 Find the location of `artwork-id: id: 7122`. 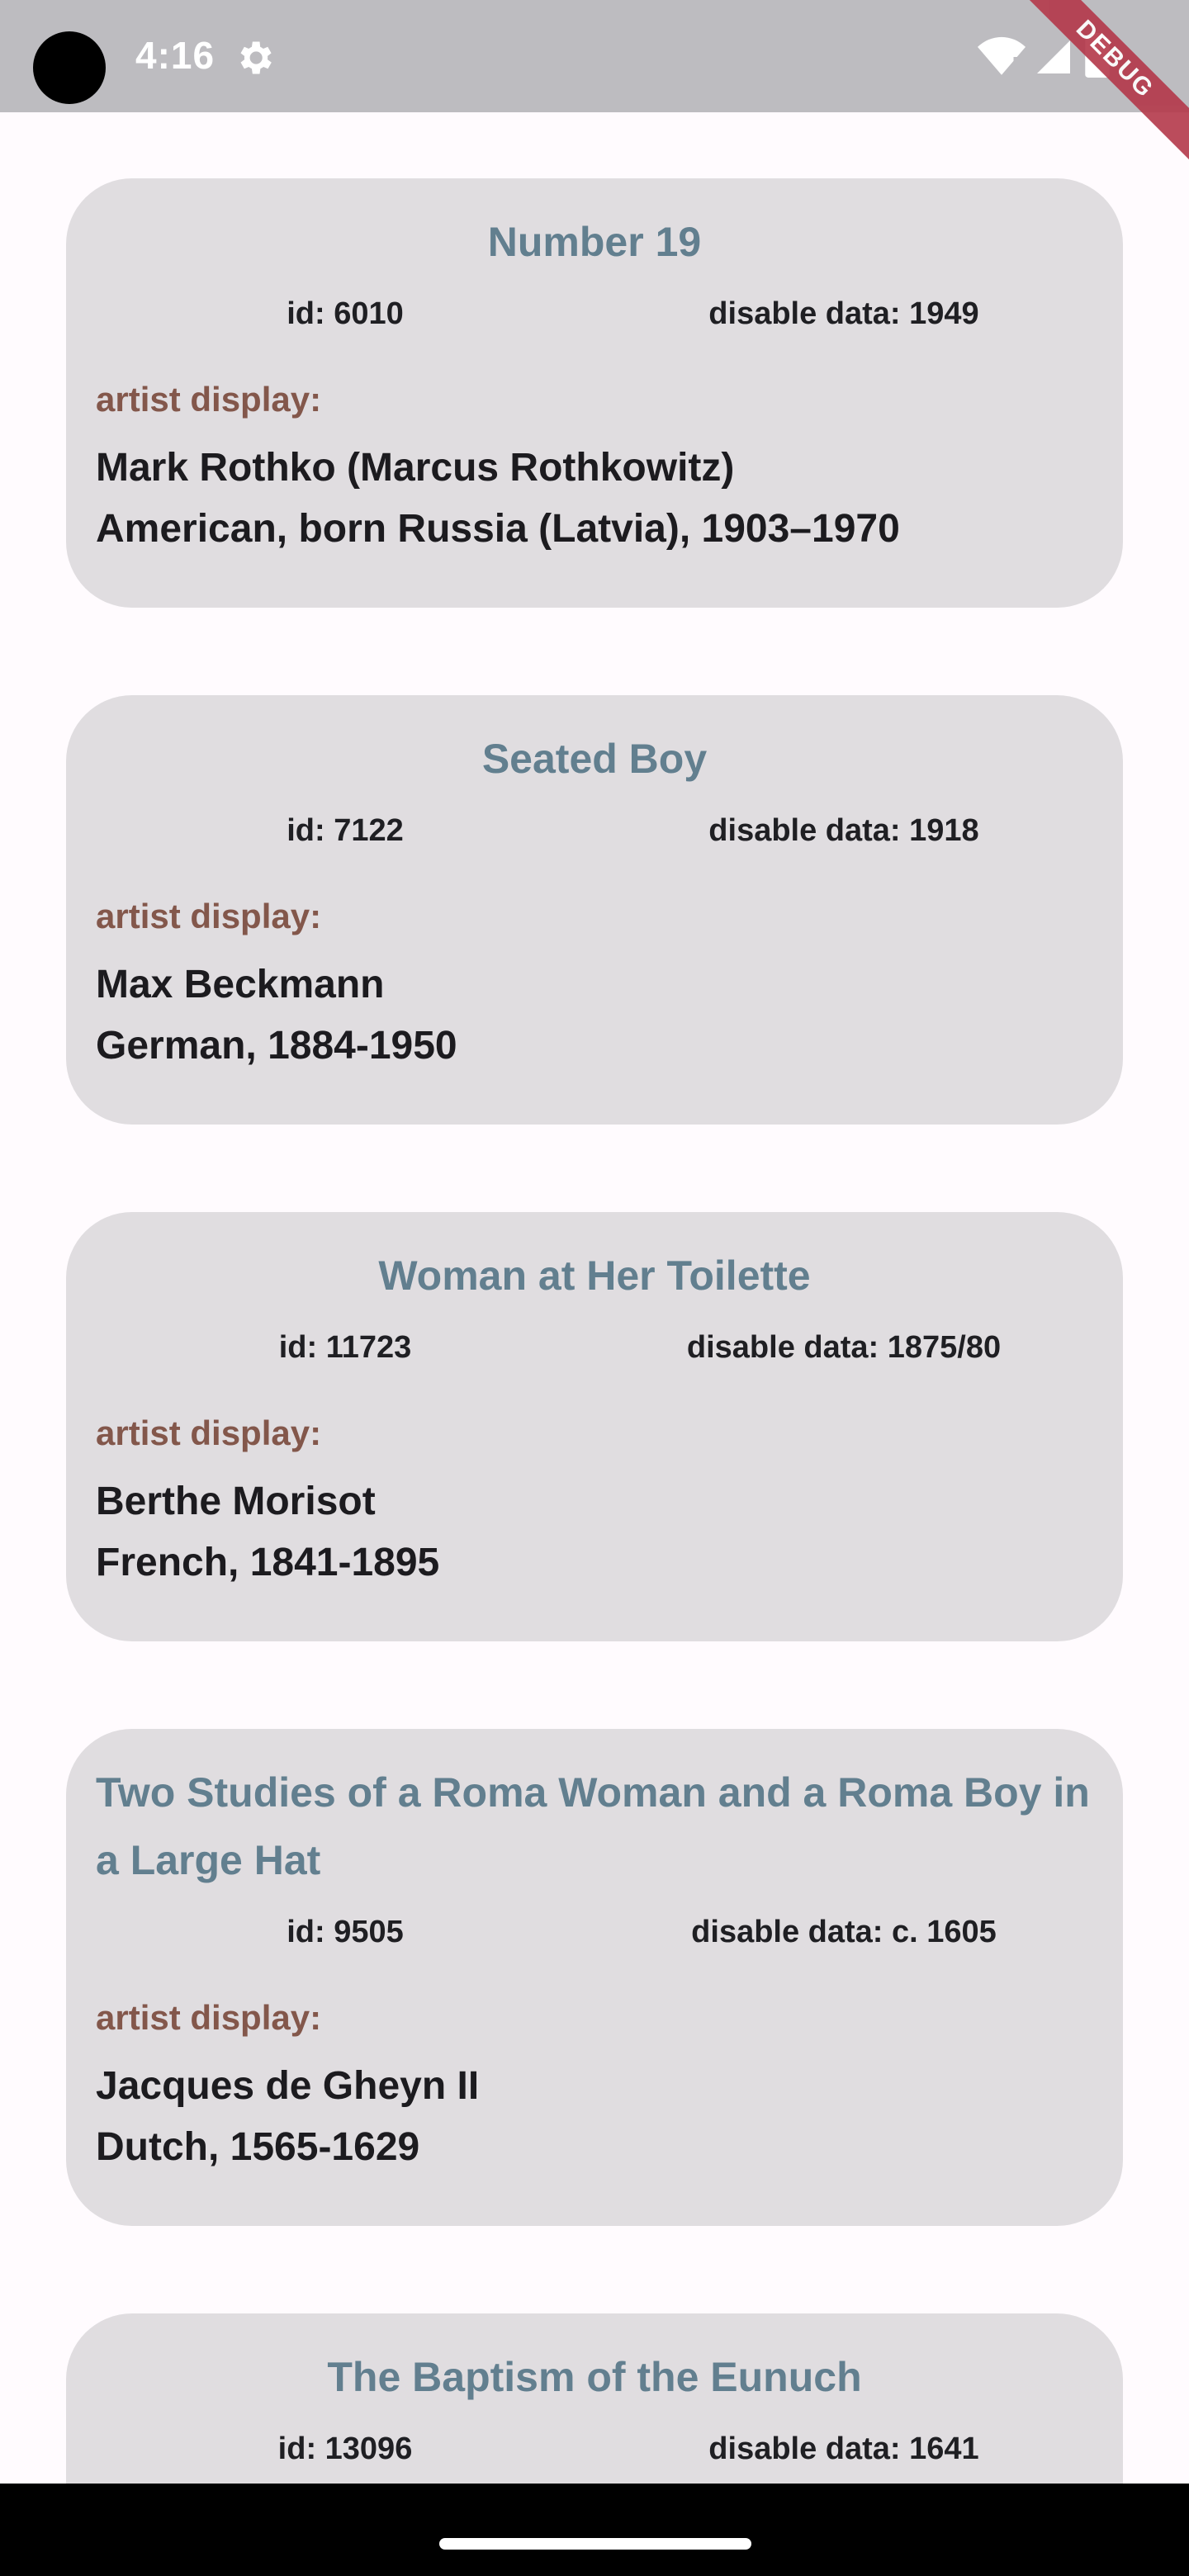

artwork-id: id: 7122 is located at coordinates (345, 830).